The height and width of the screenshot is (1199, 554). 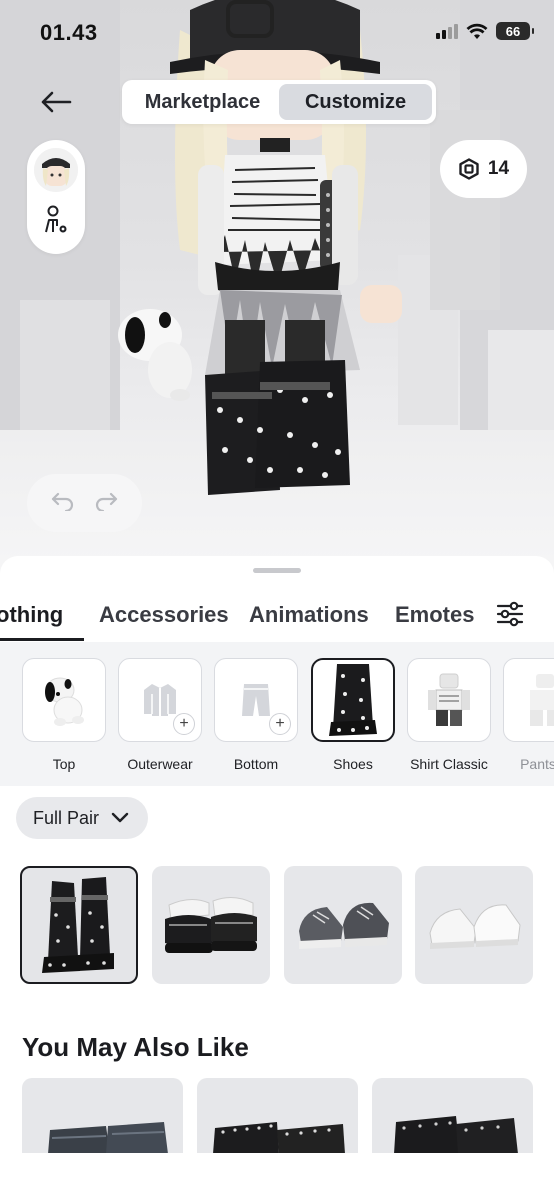 I want to click on full-pair-dropdown: Full Pair, so click(x=82, y=818).